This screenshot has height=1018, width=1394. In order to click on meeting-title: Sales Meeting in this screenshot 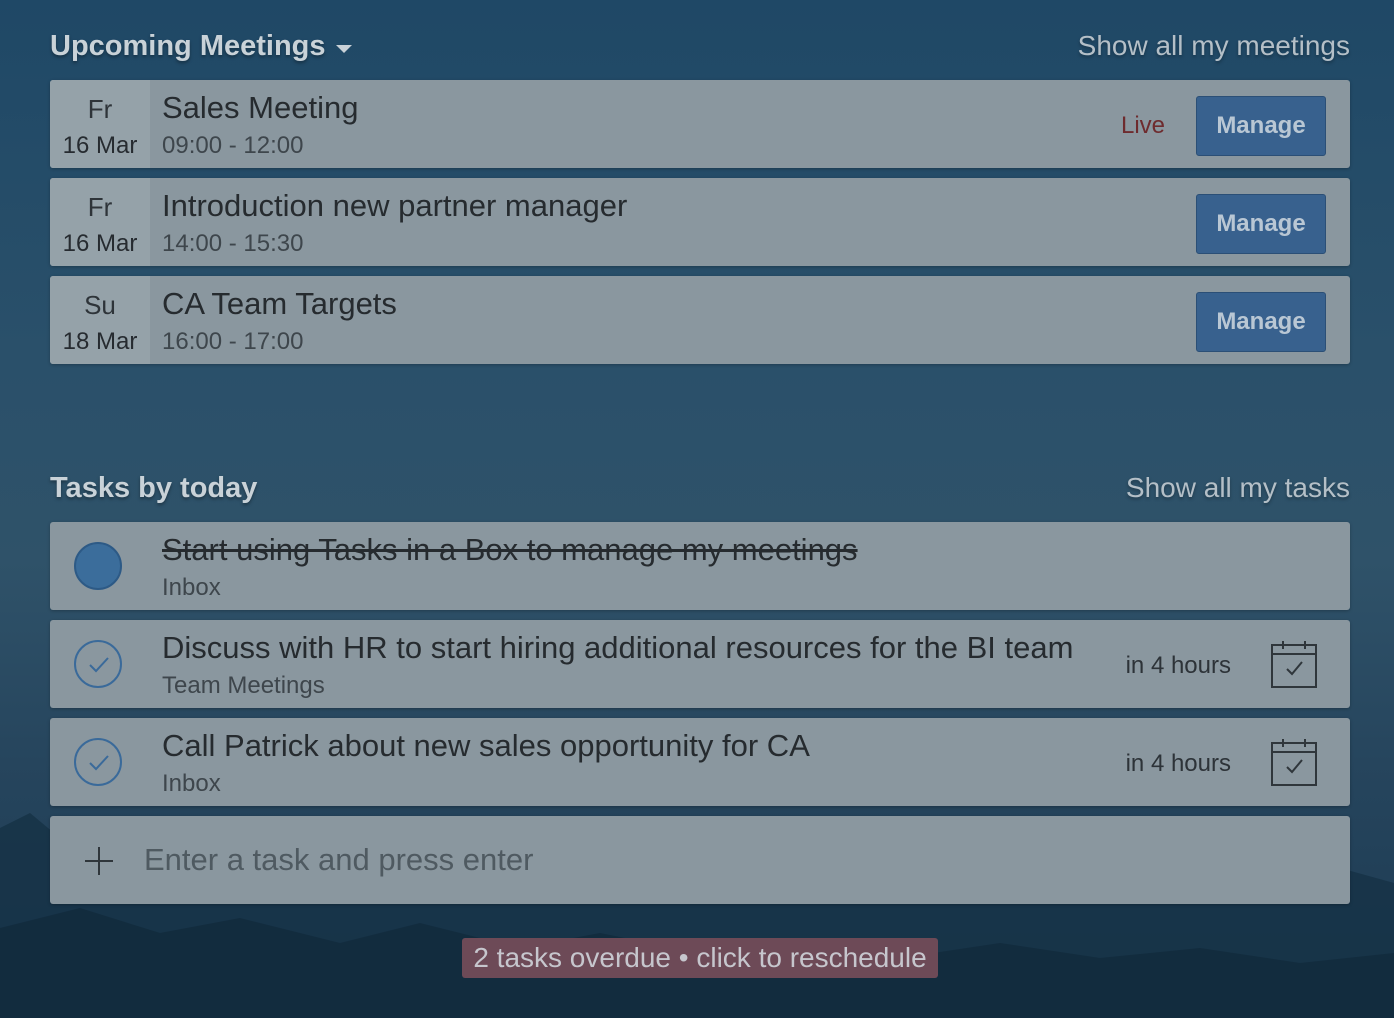, I will do `click(260, 107)`.